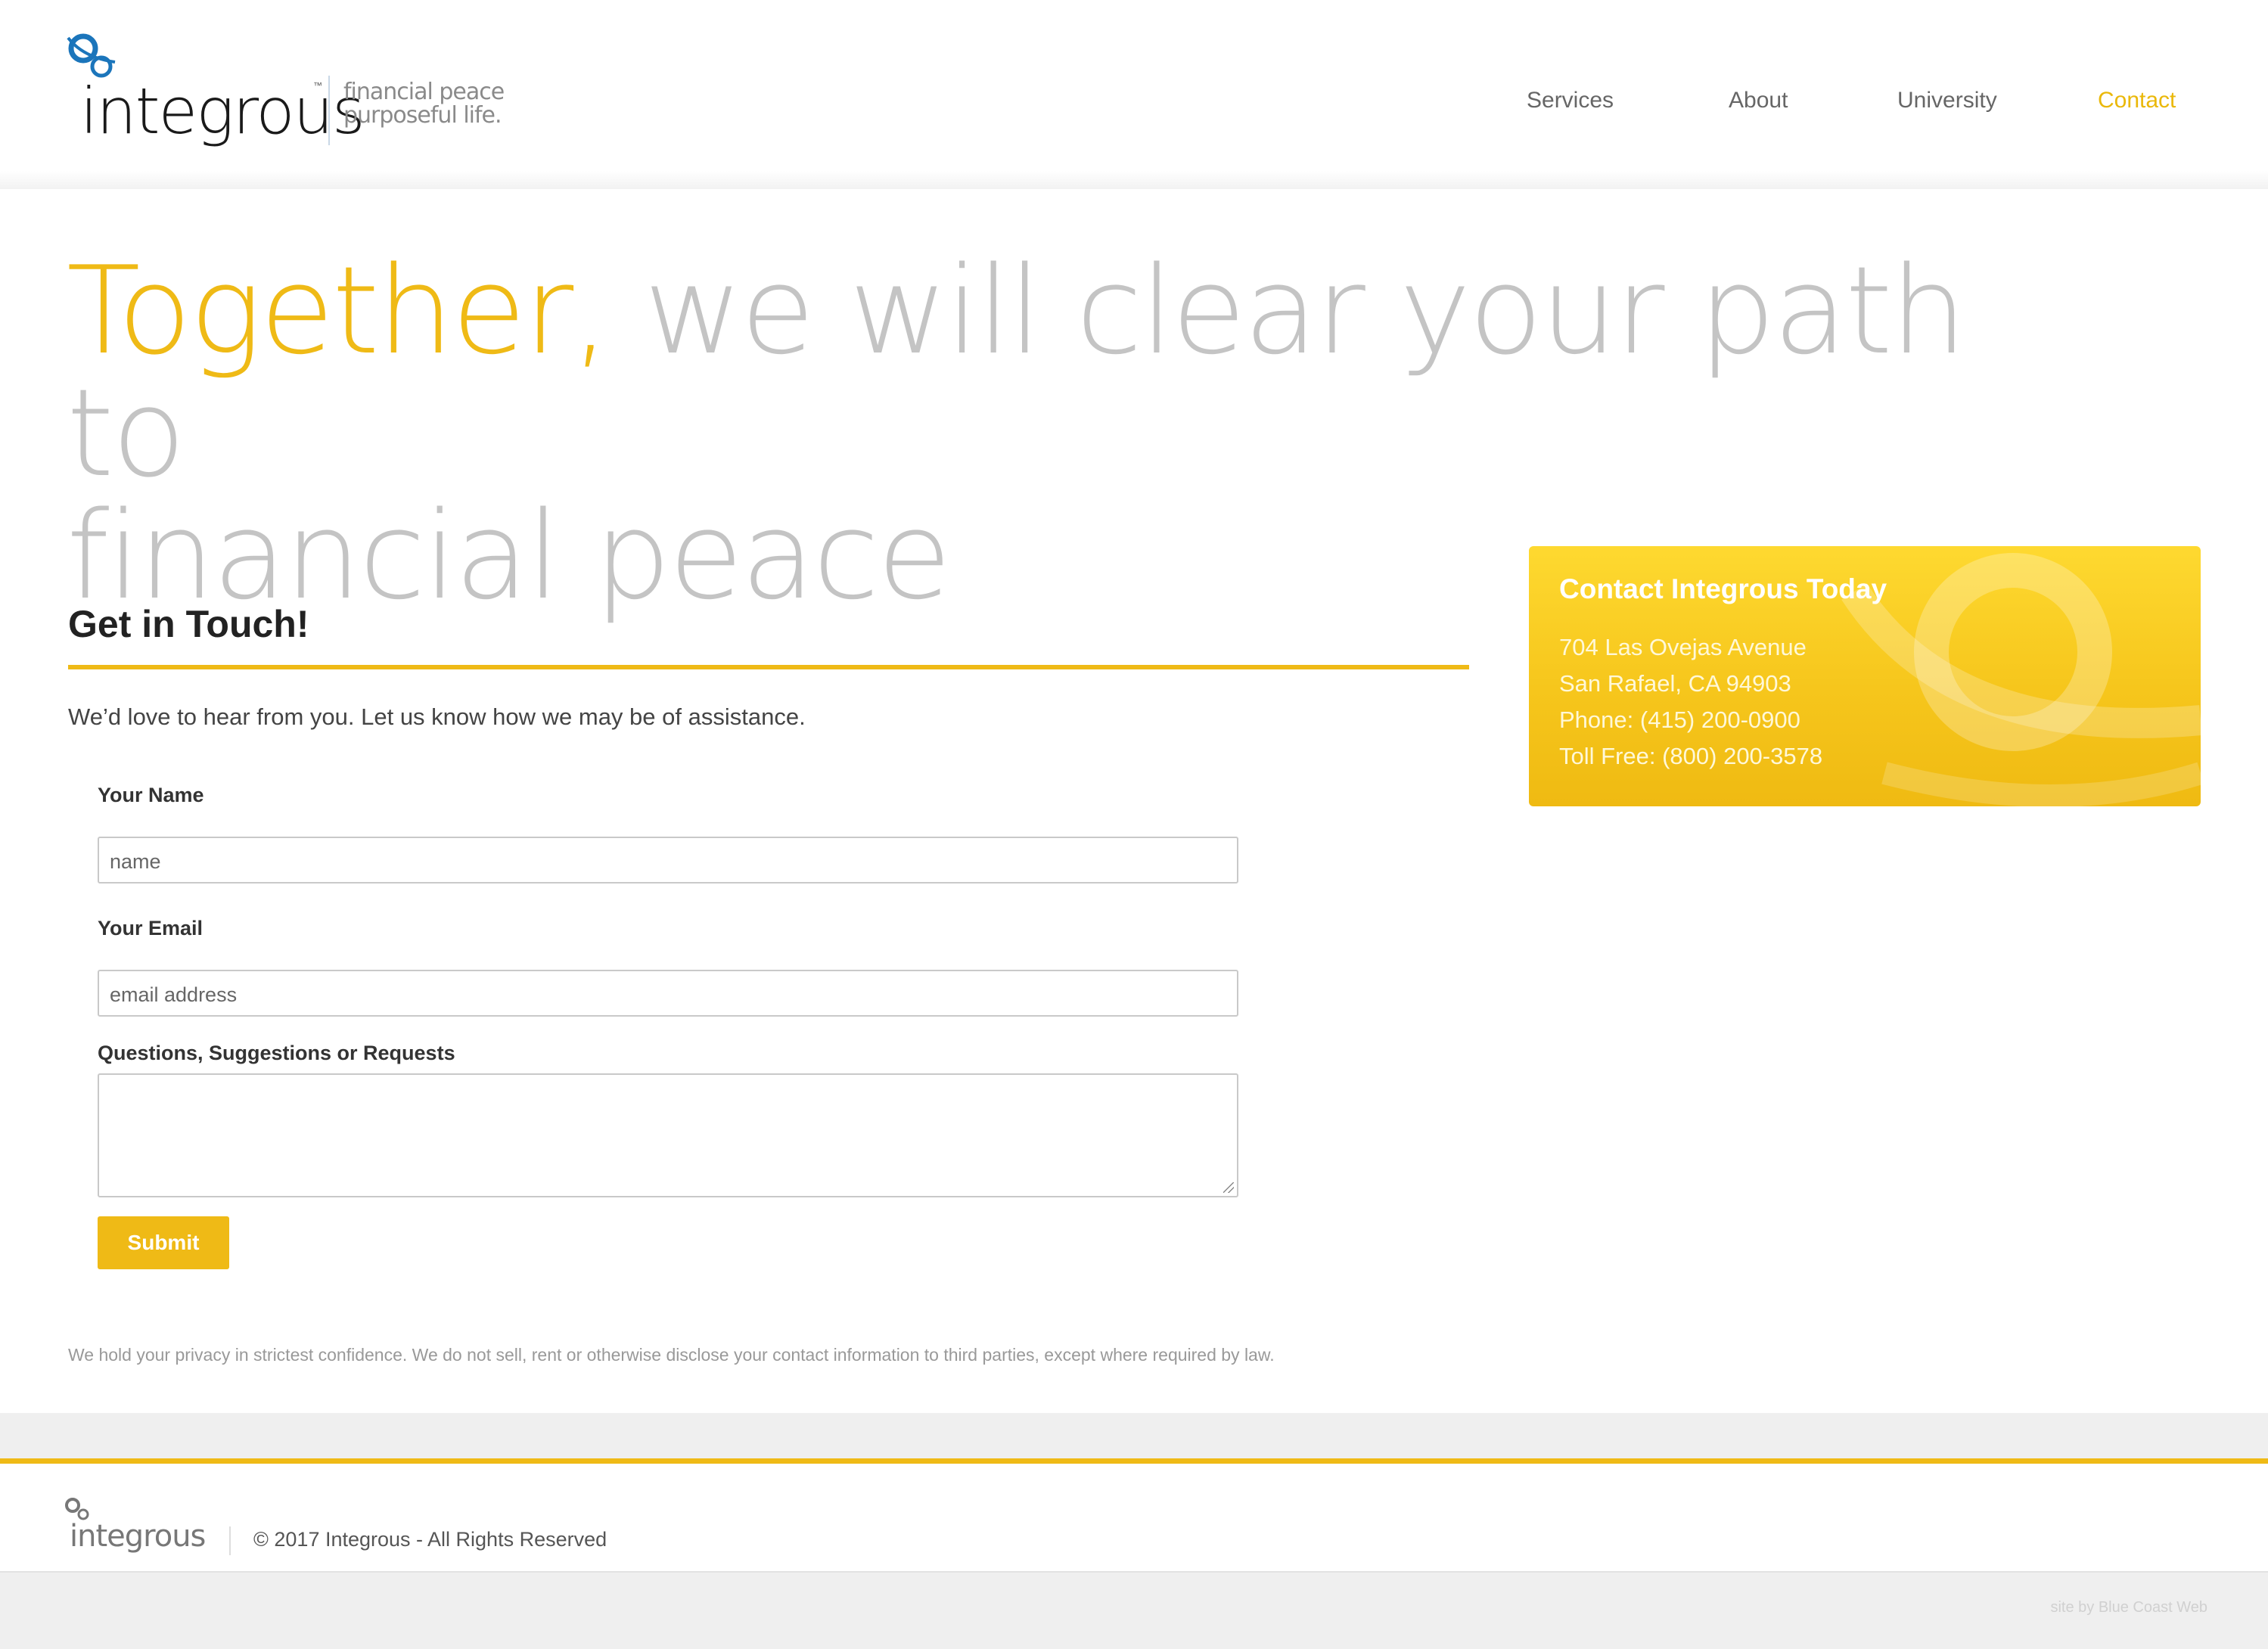 The image size is (2268, 1649). Describe the element at coordinates (1691, 756) in the screenshot. I see `card-tollfree: Toll Free: (800) 200-3578` at that location.